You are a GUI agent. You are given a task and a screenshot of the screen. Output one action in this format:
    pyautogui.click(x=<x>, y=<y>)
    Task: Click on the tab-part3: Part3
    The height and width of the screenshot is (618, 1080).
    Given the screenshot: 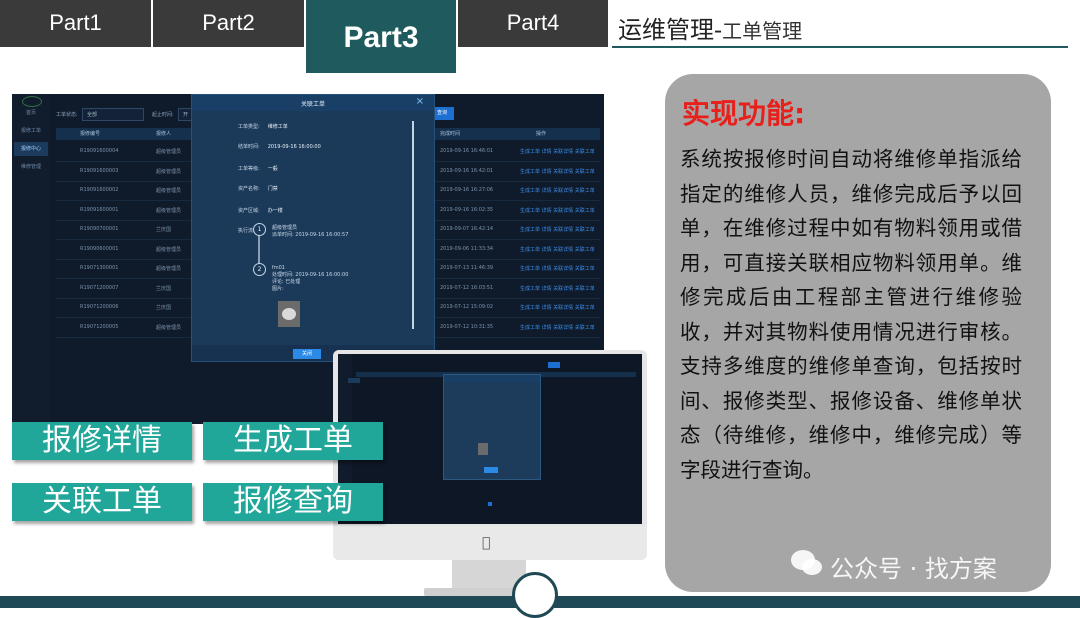 What is the action you would take?
    pyautogui.click(x=381, y=36)
    